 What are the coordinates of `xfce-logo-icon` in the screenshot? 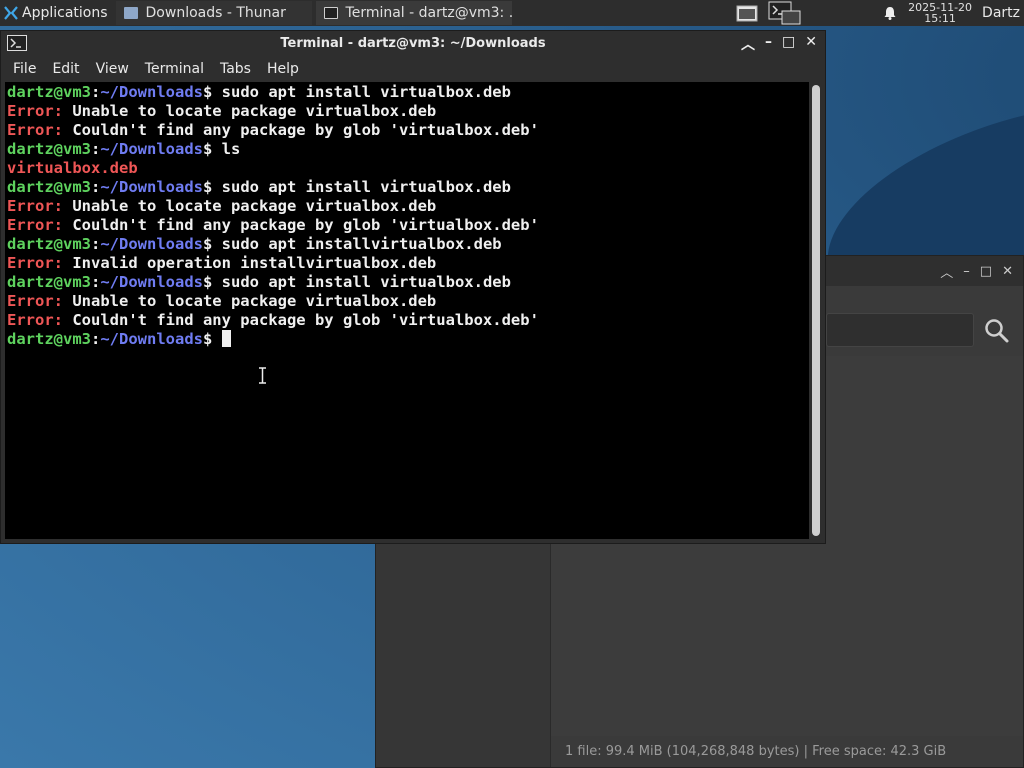 It's located at (11, 13).